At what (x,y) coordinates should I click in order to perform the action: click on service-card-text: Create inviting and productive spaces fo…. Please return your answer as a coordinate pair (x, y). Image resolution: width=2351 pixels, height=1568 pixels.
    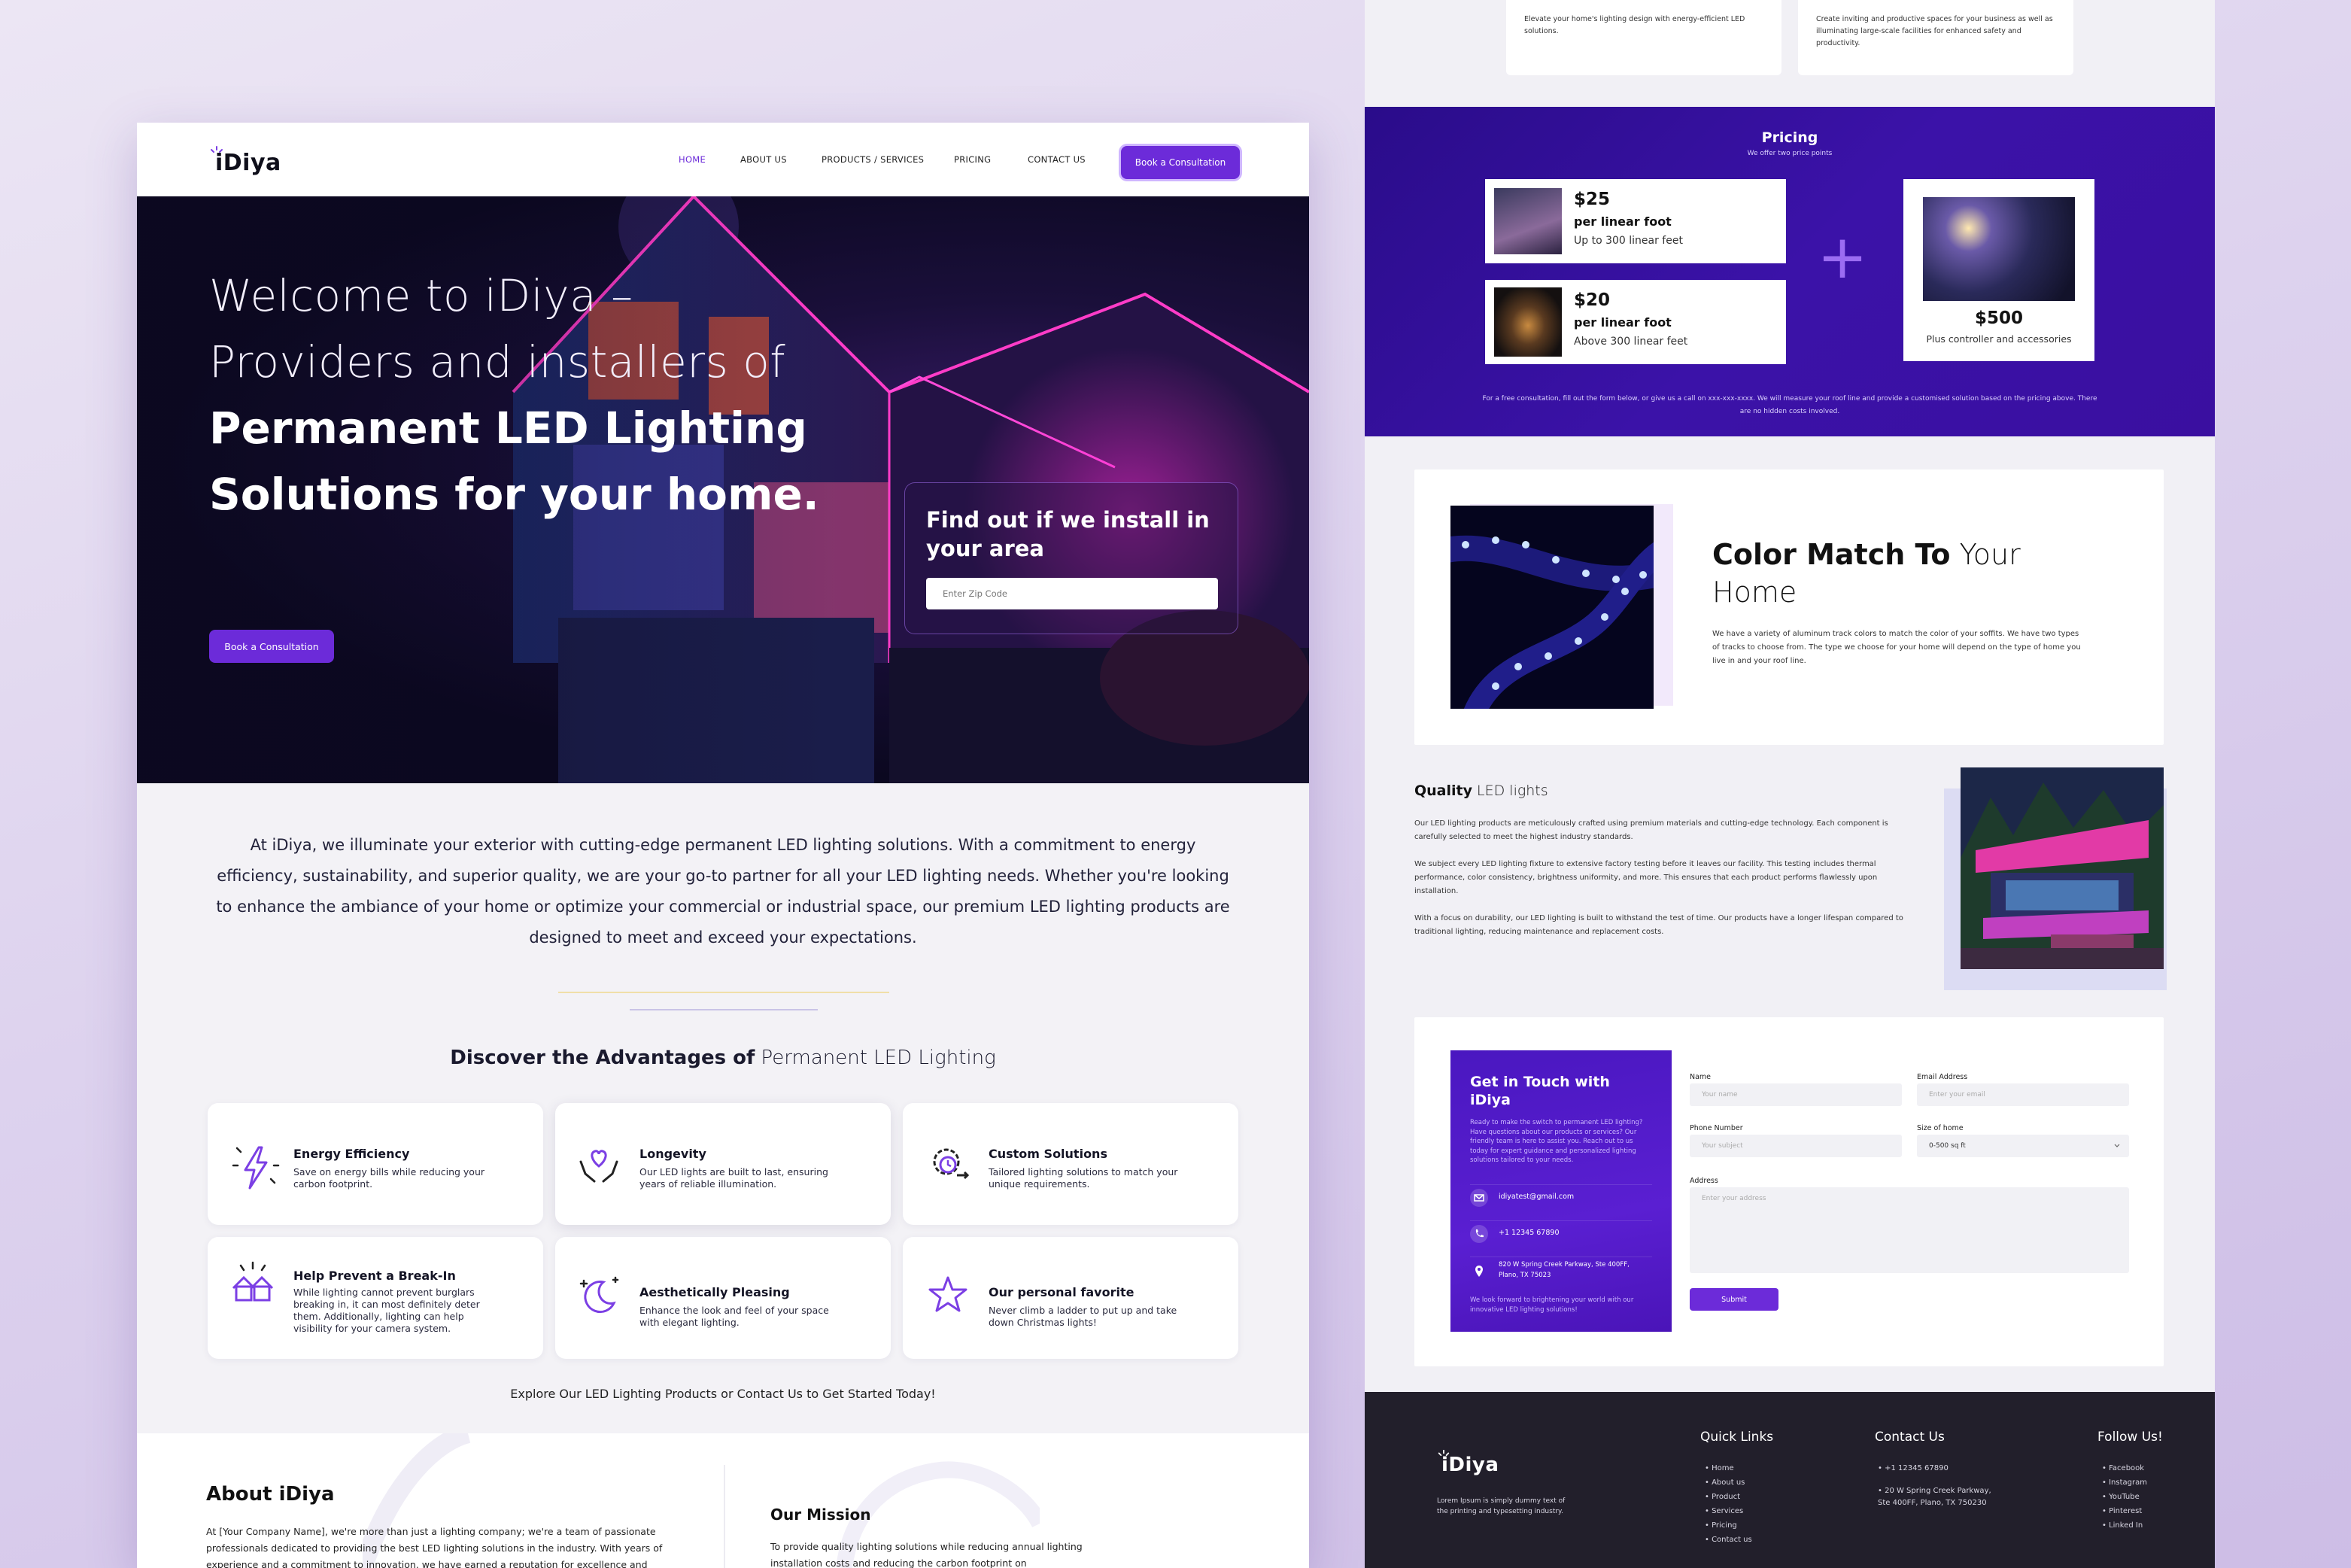
    Looking at the image, I should click on (1935, 31).